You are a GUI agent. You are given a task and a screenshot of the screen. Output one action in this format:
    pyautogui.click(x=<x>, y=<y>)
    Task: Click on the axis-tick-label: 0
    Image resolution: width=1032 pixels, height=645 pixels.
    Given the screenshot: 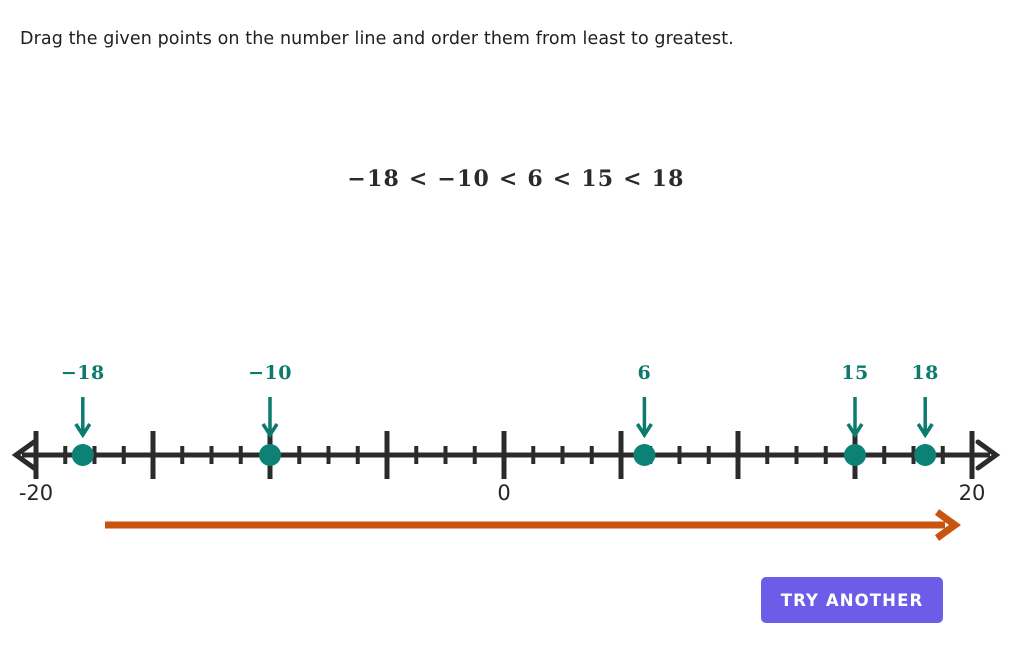 What is the action you would take?
    pyautogui.click(x=504, y=493)
    